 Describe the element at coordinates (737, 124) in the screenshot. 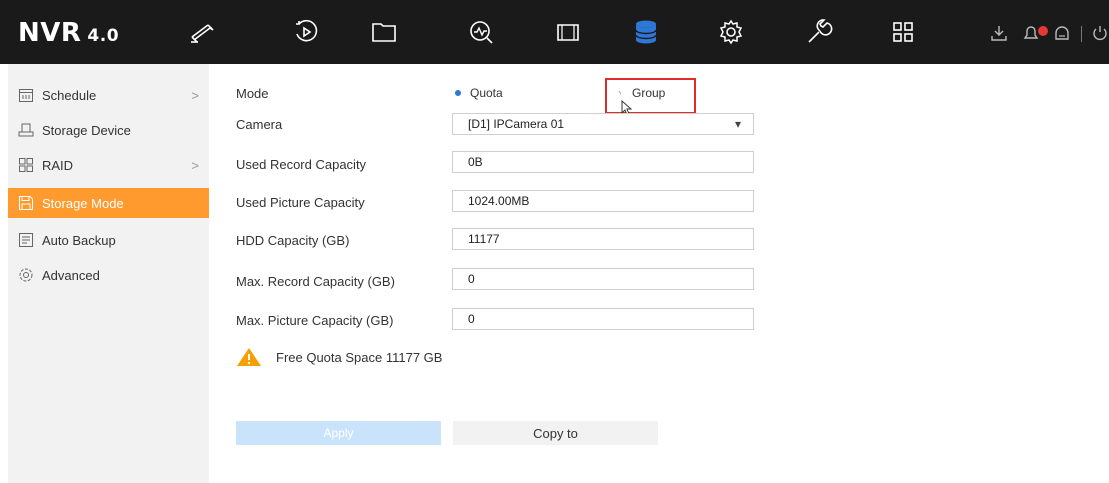

I see `chevron-down-icon: ▾` at that location.